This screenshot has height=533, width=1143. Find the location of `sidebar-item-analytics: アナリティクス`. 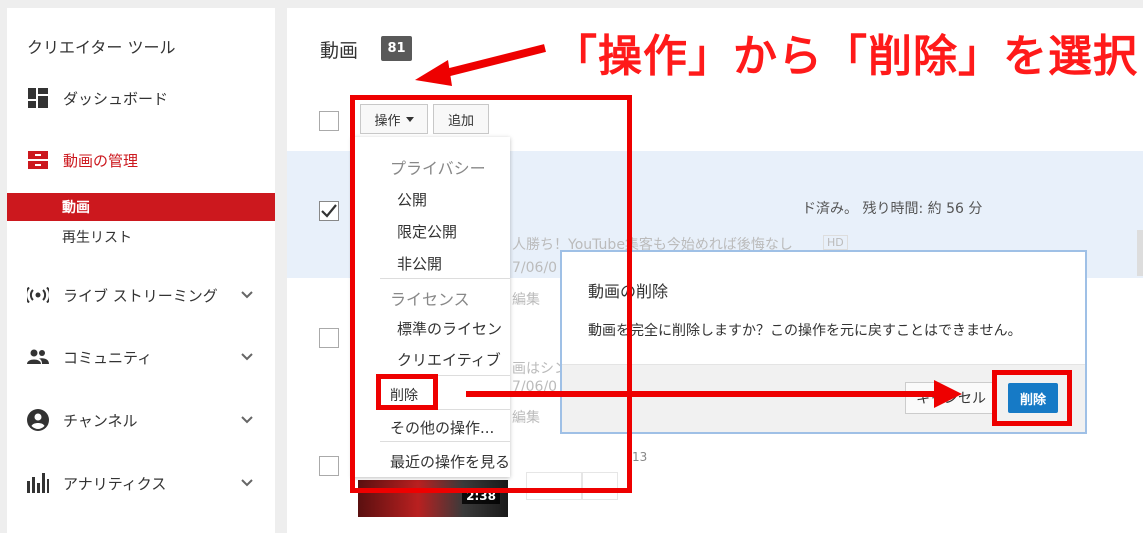

sidebar-item-analytics: アナリティクス is located at coordinates (141, 483).